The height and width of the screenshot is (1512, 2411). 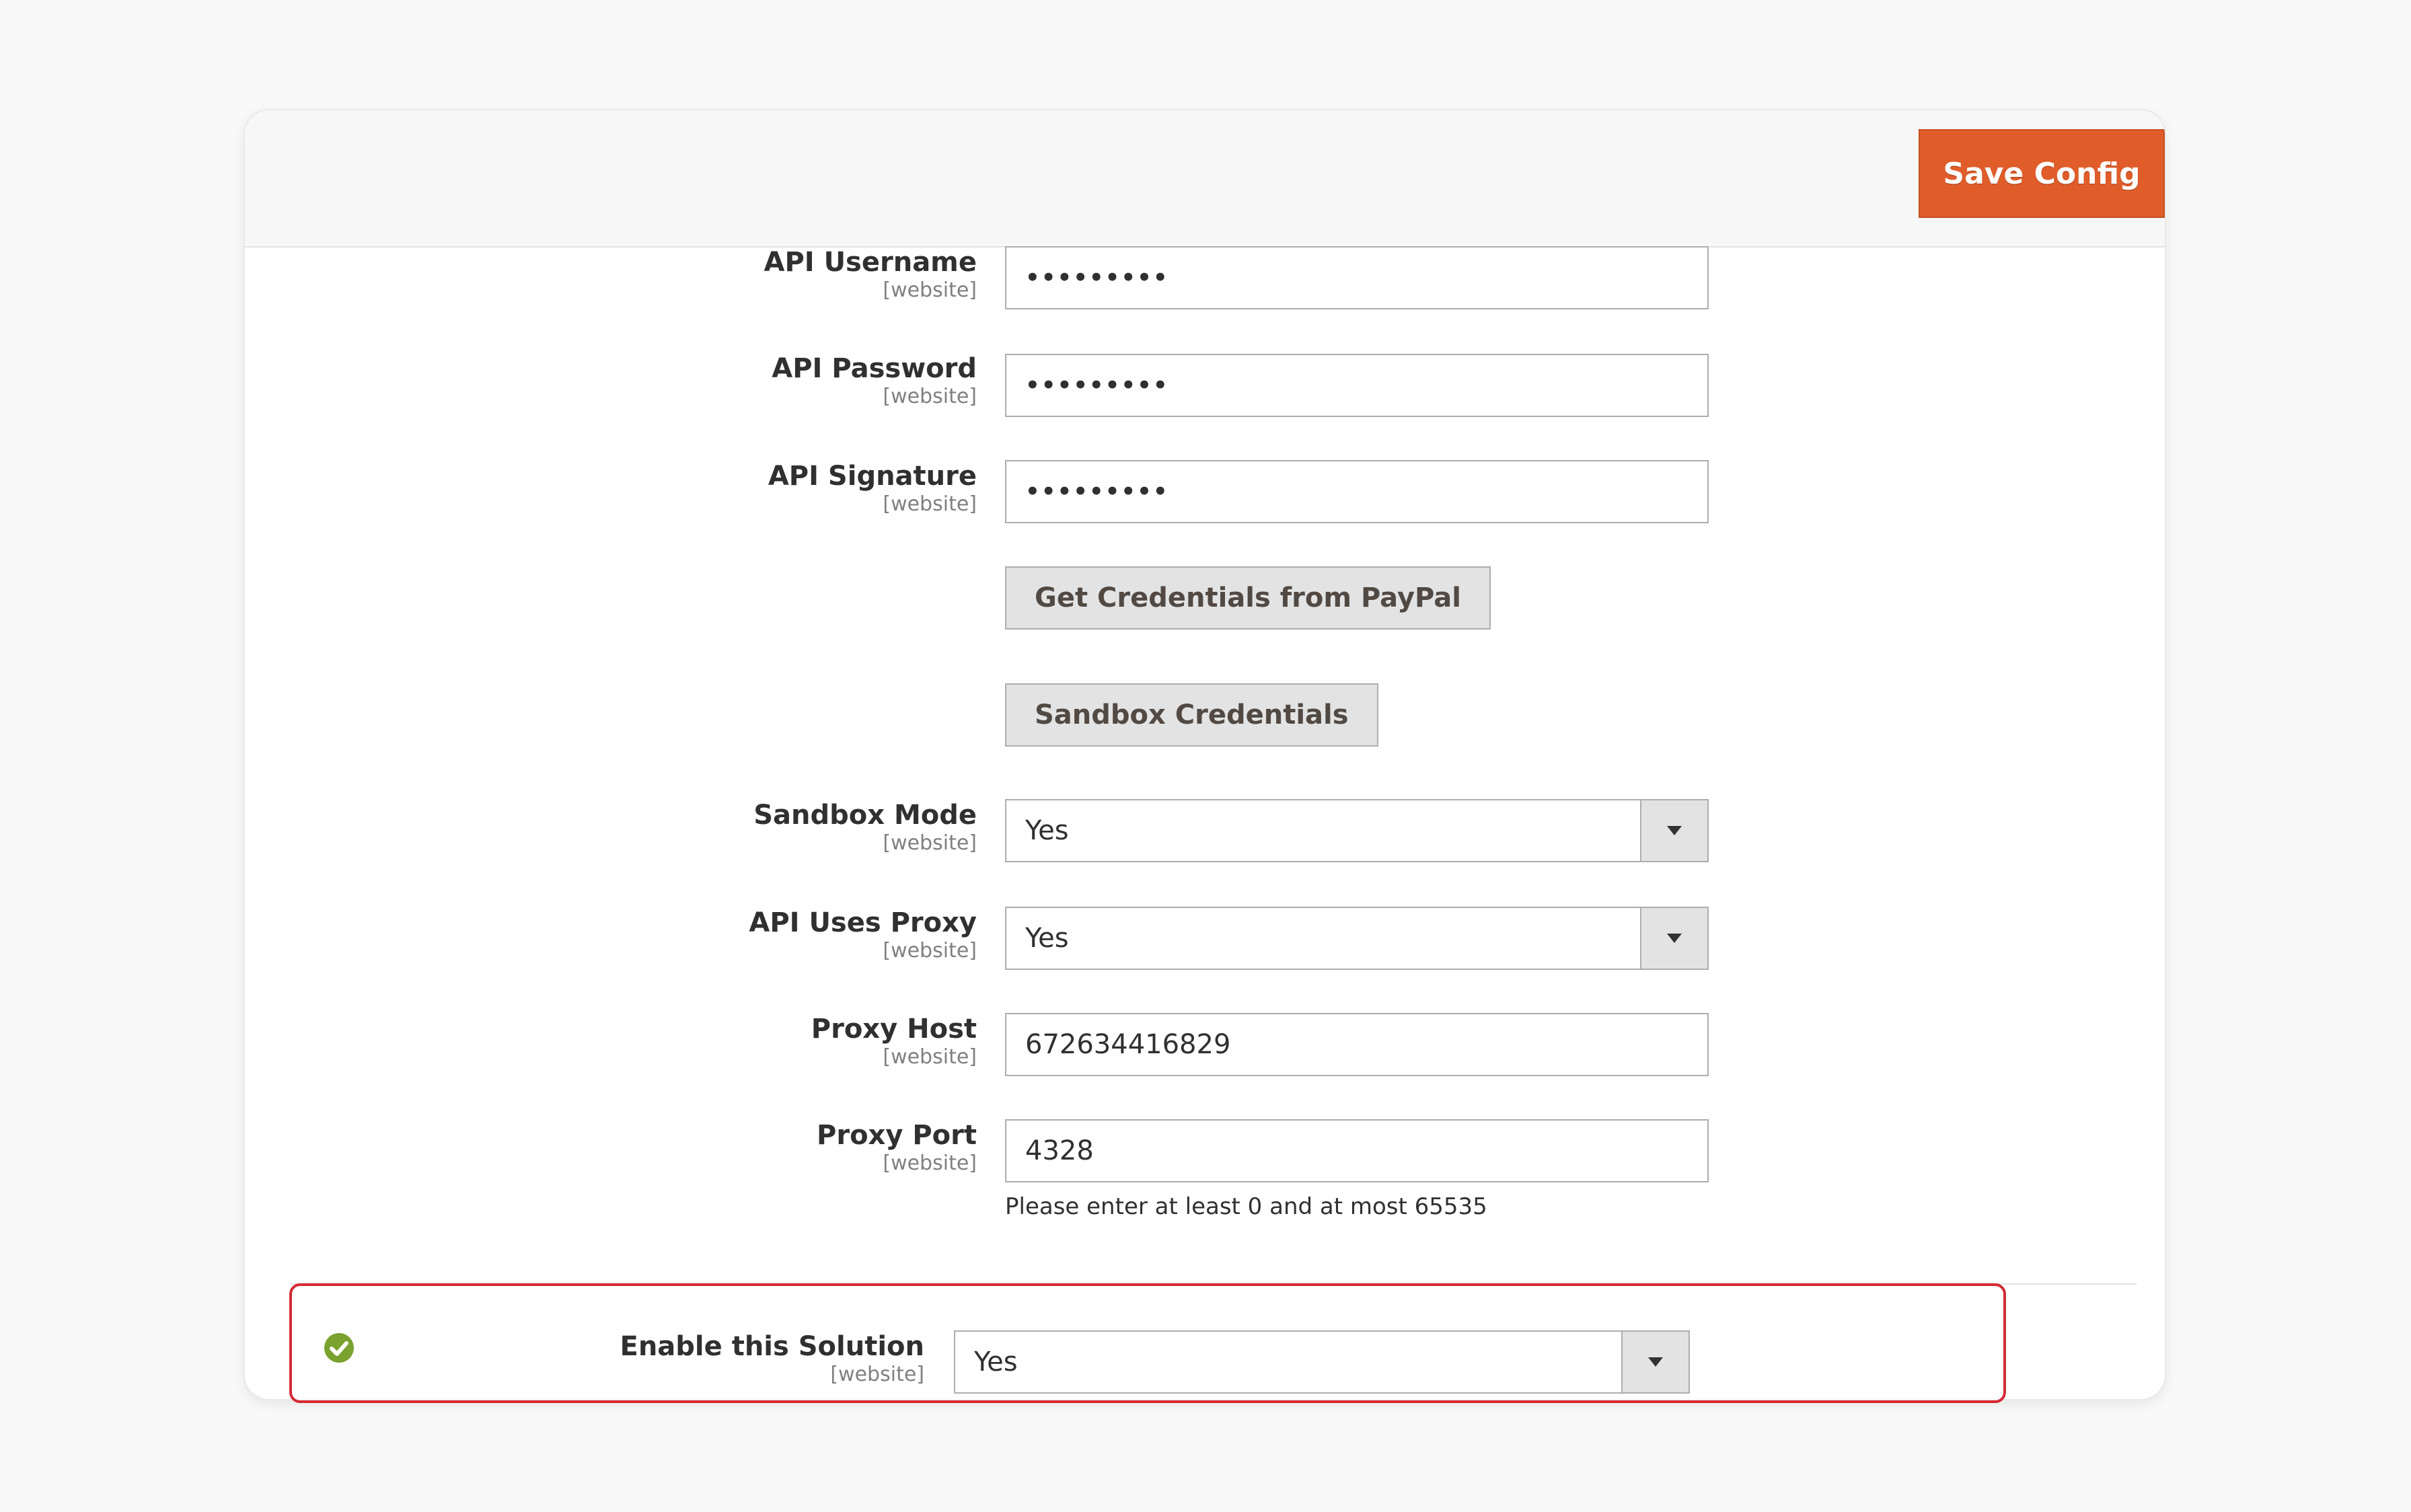 What do you see at coordinates (1205, 179) in the screenshot?
I see `page-actions-header: Save Config` at bounding box center [1205, 179].